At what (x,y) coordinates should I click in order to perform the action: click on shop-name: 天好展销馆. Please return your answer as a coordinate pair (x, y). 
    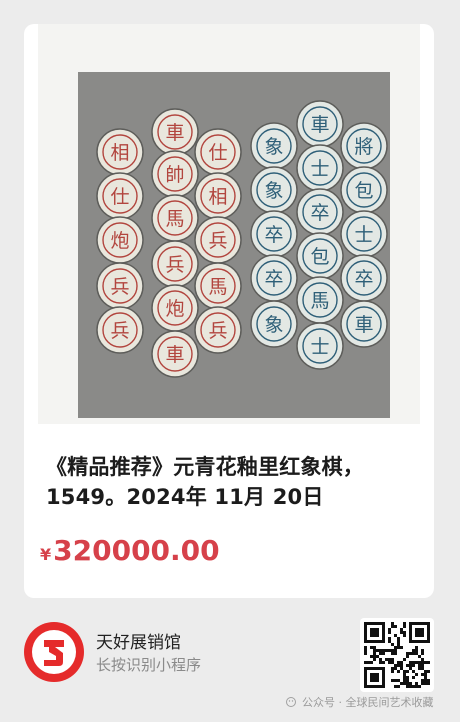
    Looking at the image, I should click on (138, 640).